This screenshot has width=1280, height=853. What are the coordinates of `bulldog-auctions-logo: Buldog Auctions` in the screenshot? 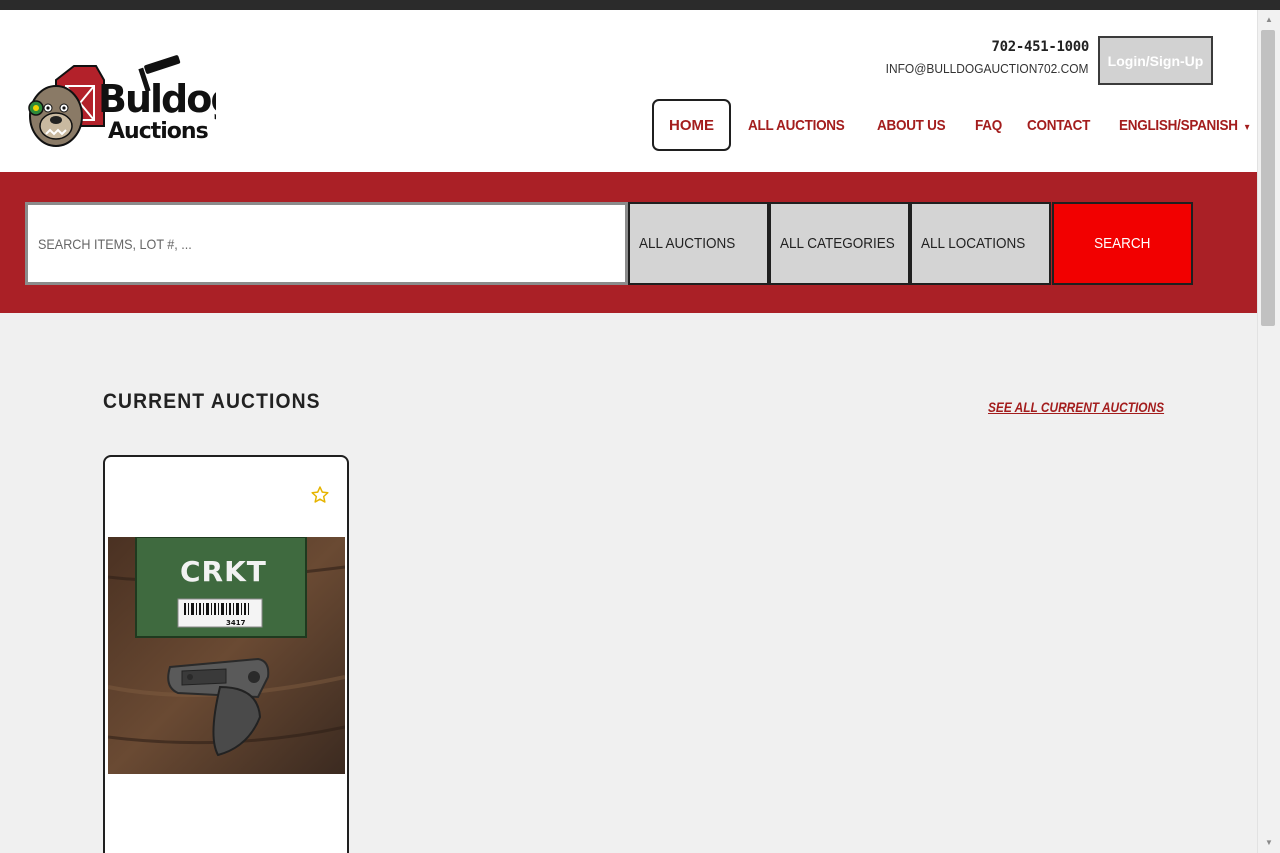 It's located at (121, 106).